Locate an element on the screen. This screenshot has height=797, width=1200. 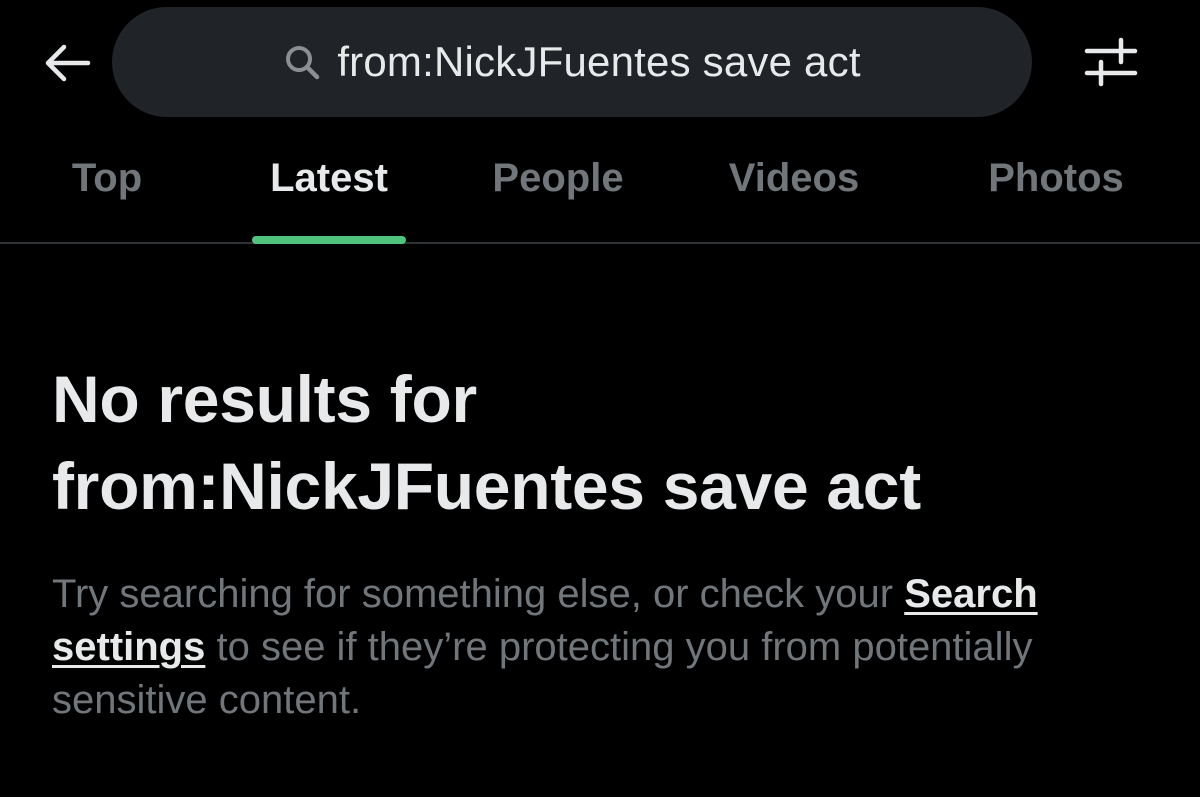
tab-people: People is located at coordinates (558, 186).